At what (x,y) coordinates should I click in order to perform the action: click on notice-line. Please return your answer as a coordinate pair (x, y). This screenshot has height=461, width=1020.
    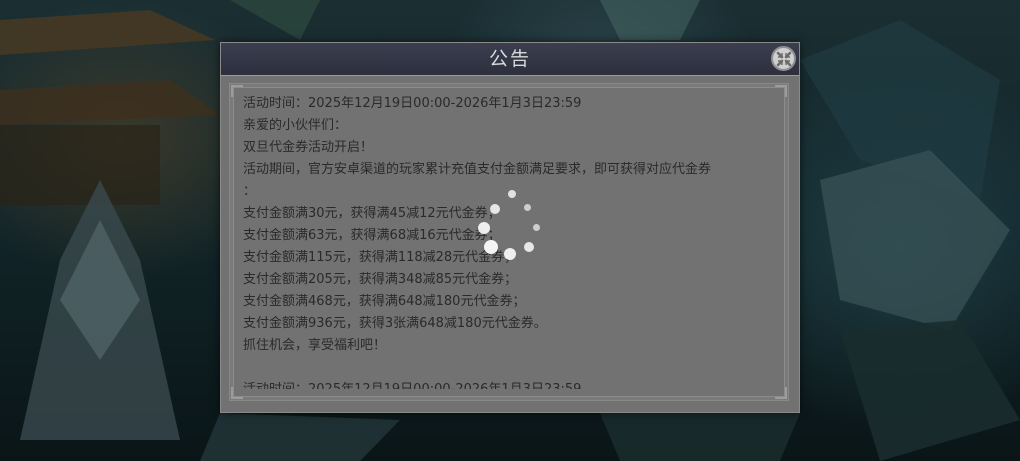
    Looking at the image, I should click on (513, 368).